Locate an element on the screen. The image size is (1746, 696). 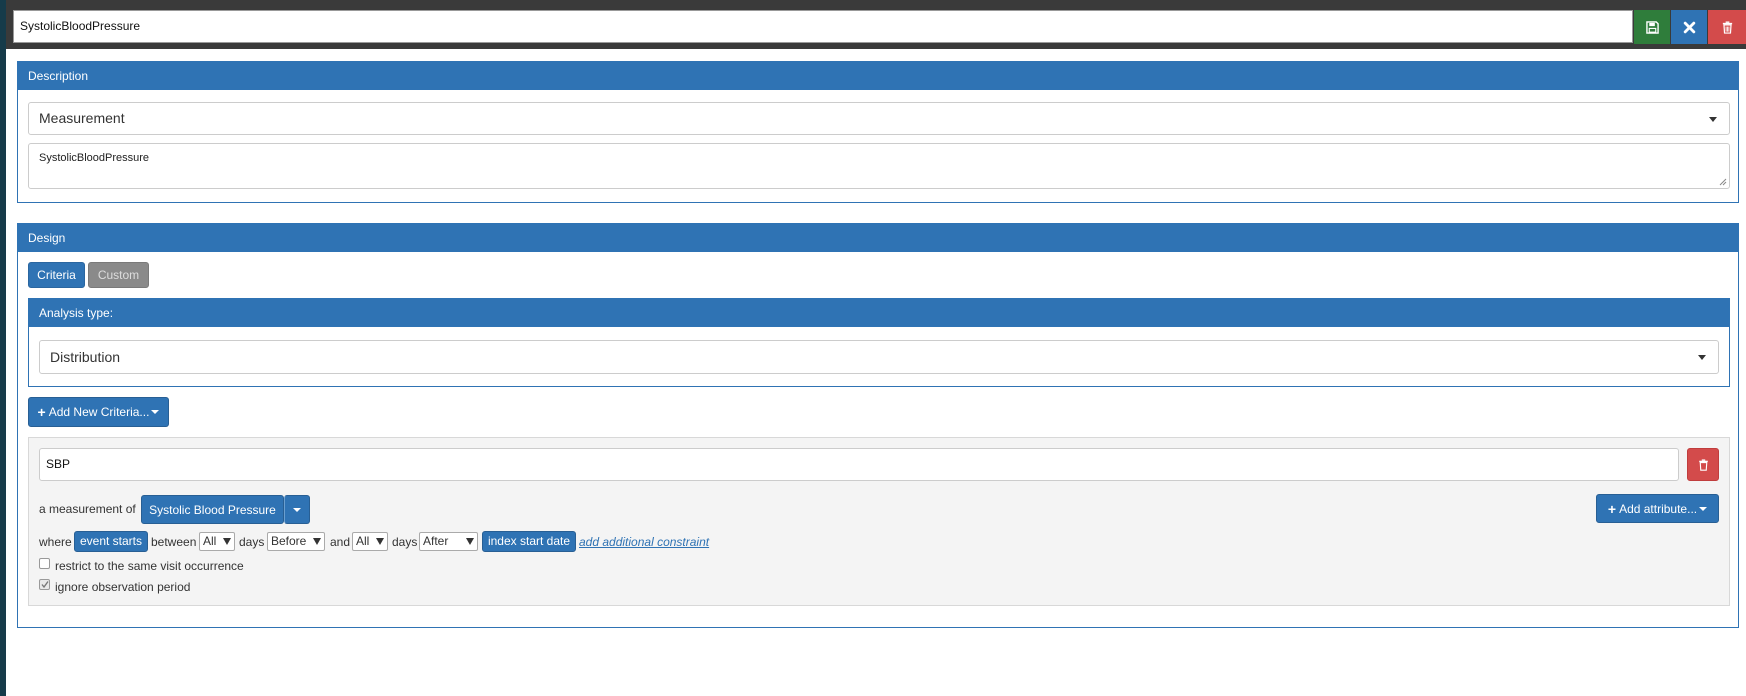
tab-criteria: Criteria is located at coordinates (56, 275).